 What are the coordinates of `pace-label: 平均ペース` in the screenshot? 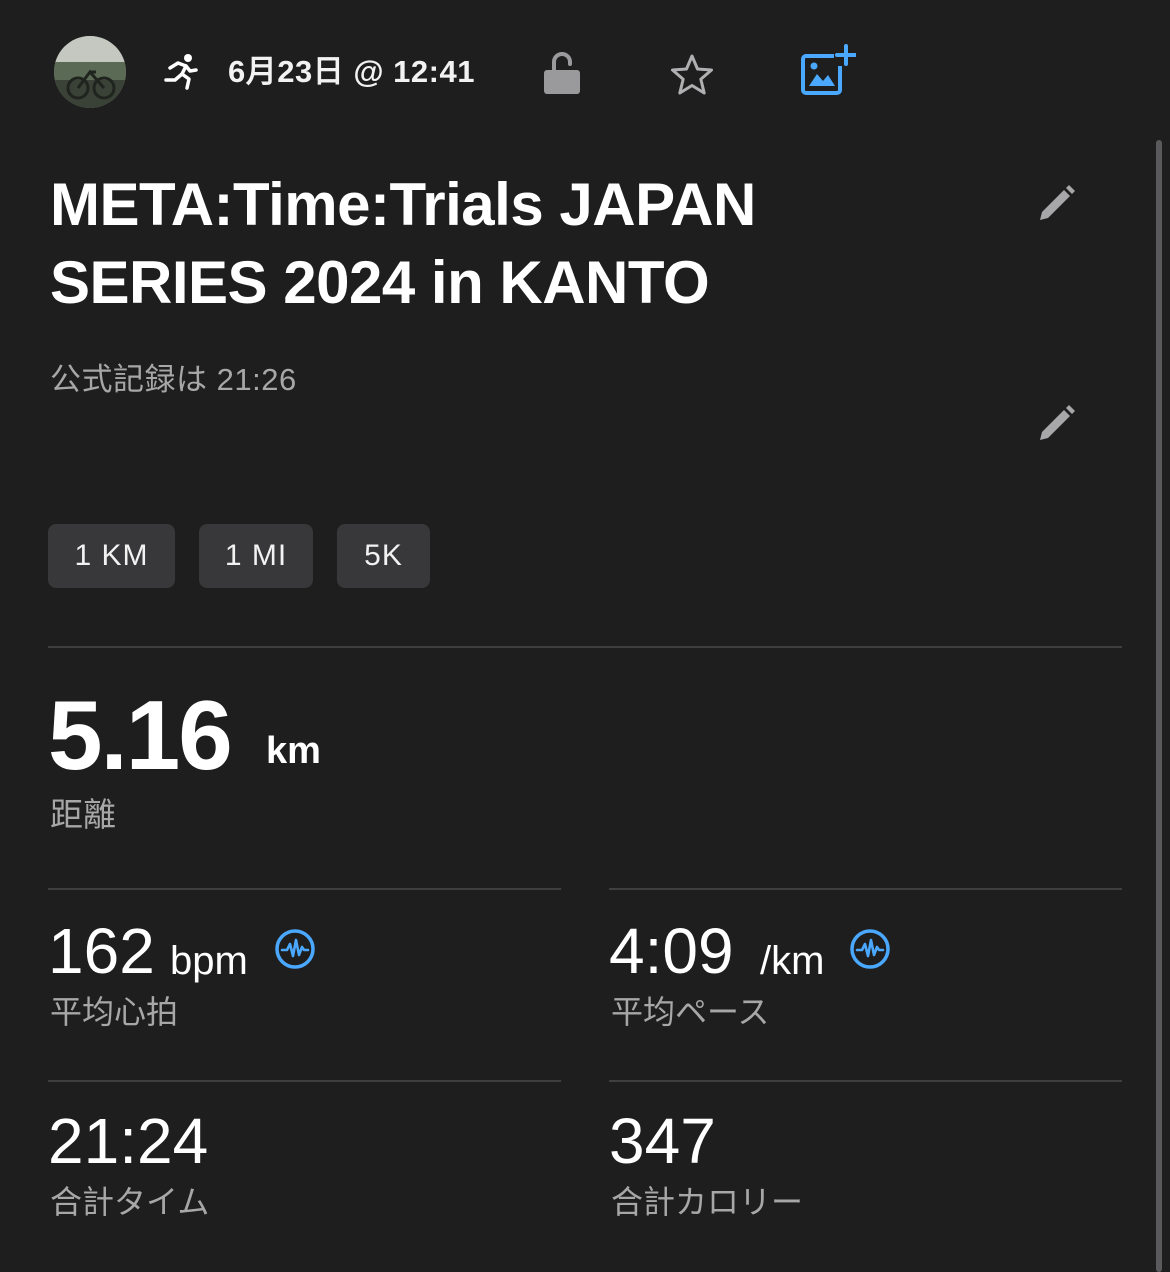 It's located at (690, 1012).